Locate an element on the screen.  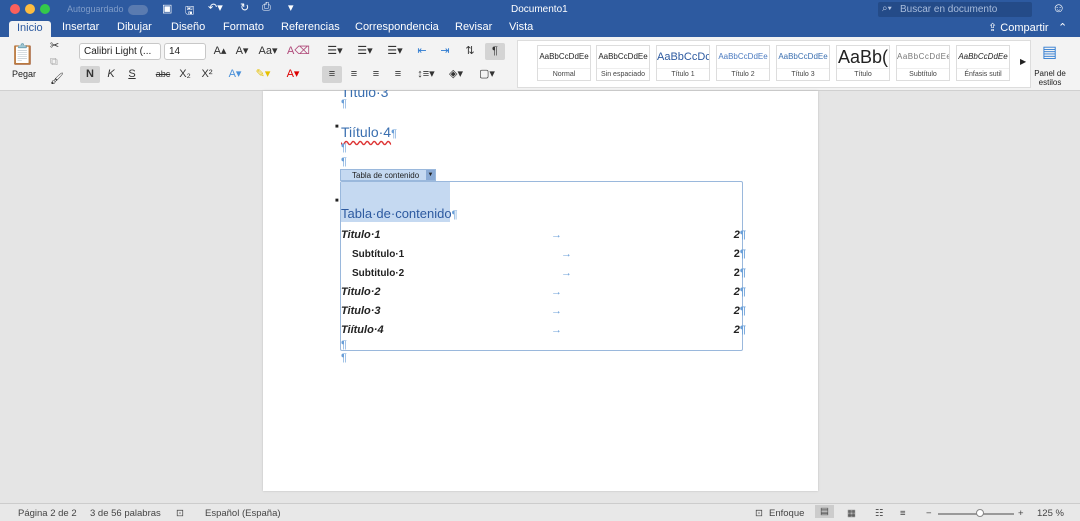
shrink-font-icon: A▾ is located at coordinates (242, 51).